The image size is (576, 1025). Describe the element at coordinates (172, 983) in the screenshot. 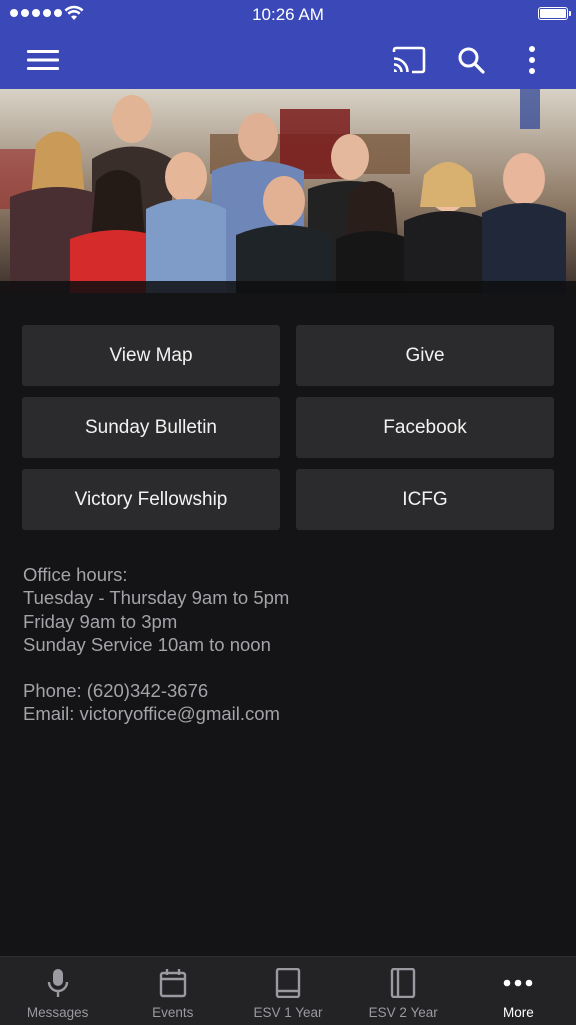

I see `calendar-icon` at that location.